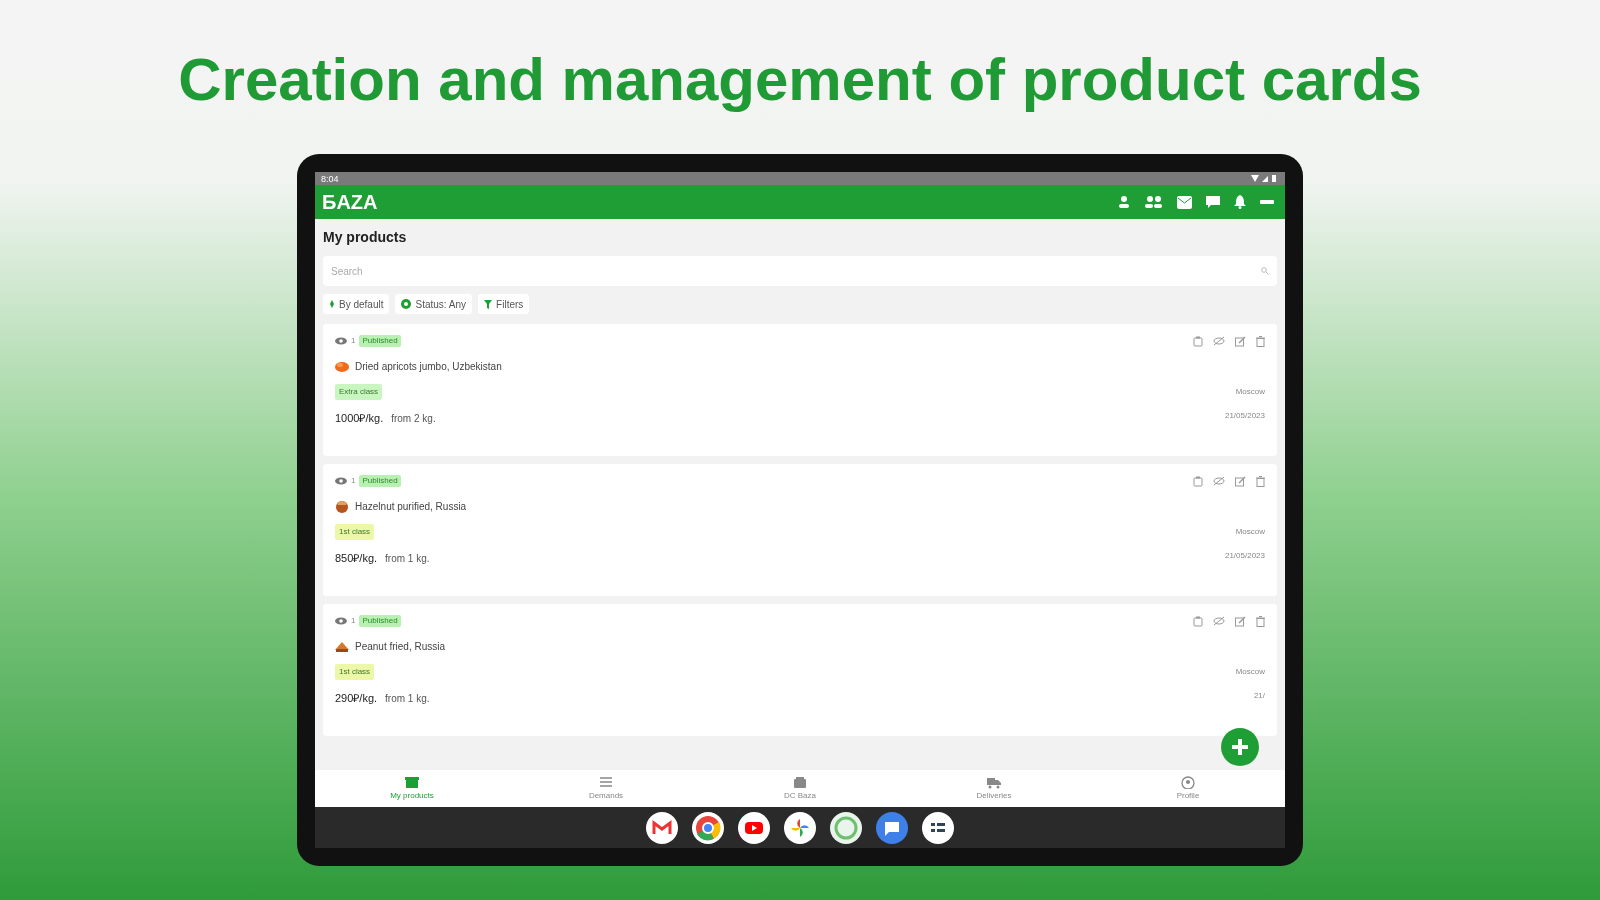  Describe the element at coordinates (800, 80) in the screenshot. I see `headline: Creation and management of product cards` at that location.